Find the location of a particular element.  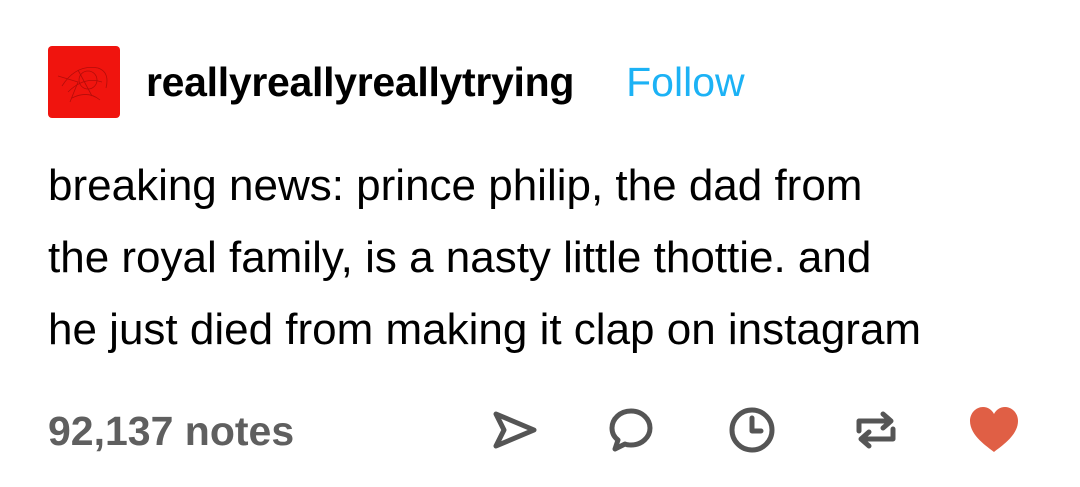

avatar is located at coordinates (84, 82).